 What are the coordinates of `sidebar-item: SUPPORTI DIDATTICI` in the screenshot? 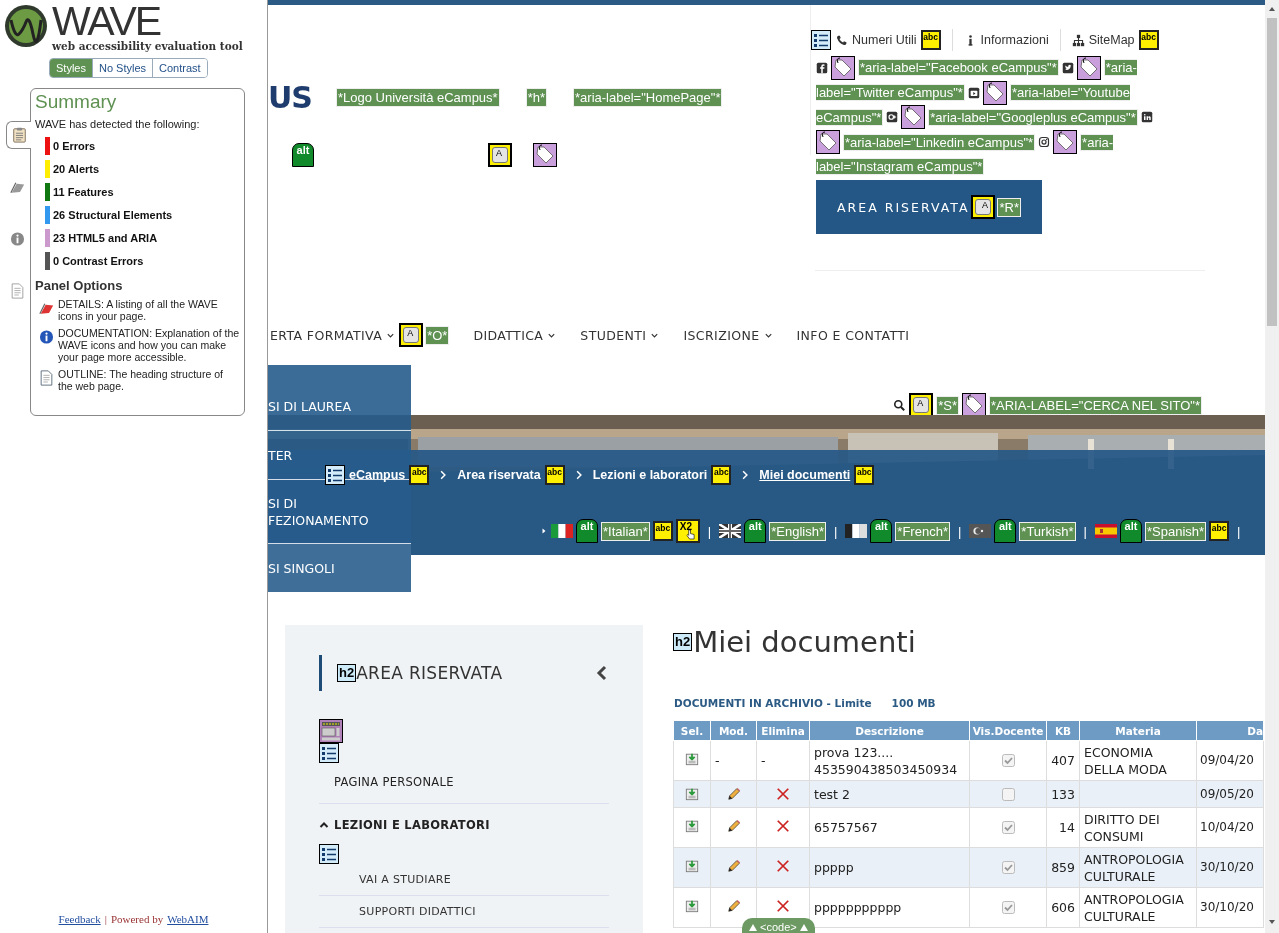 It's located at (464, 912).